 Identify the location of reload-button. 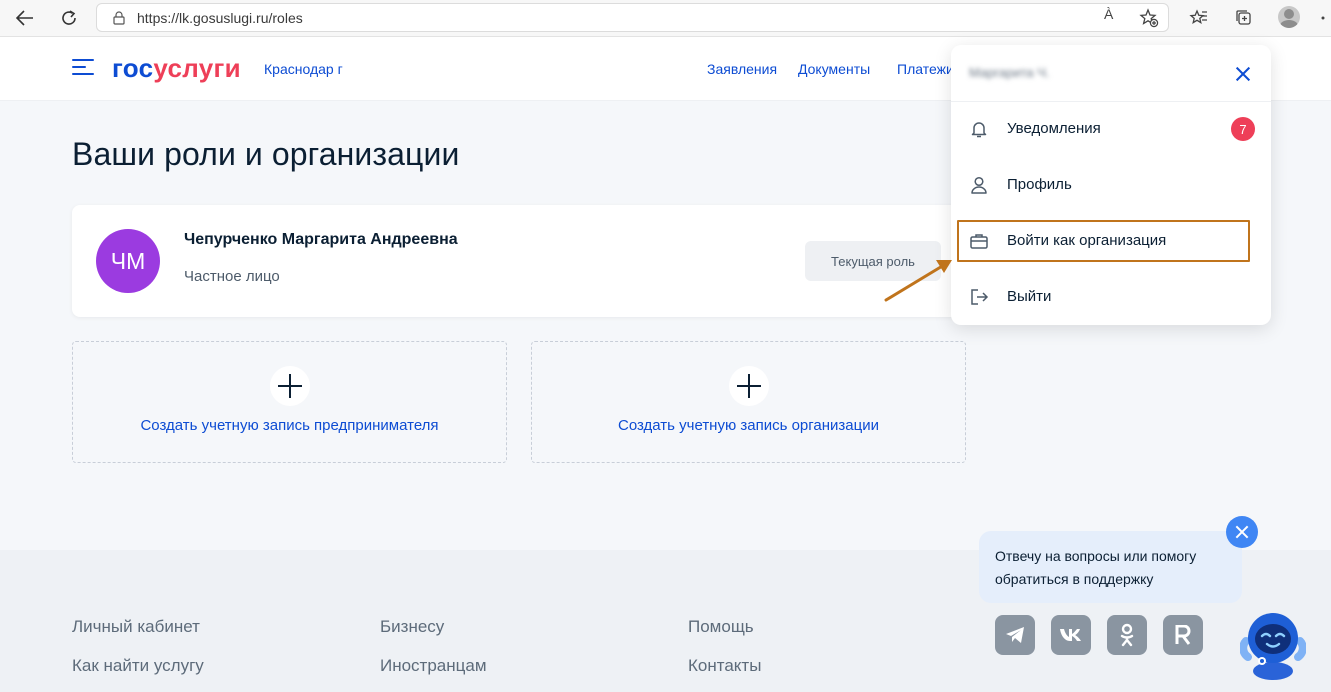
(69, 18).